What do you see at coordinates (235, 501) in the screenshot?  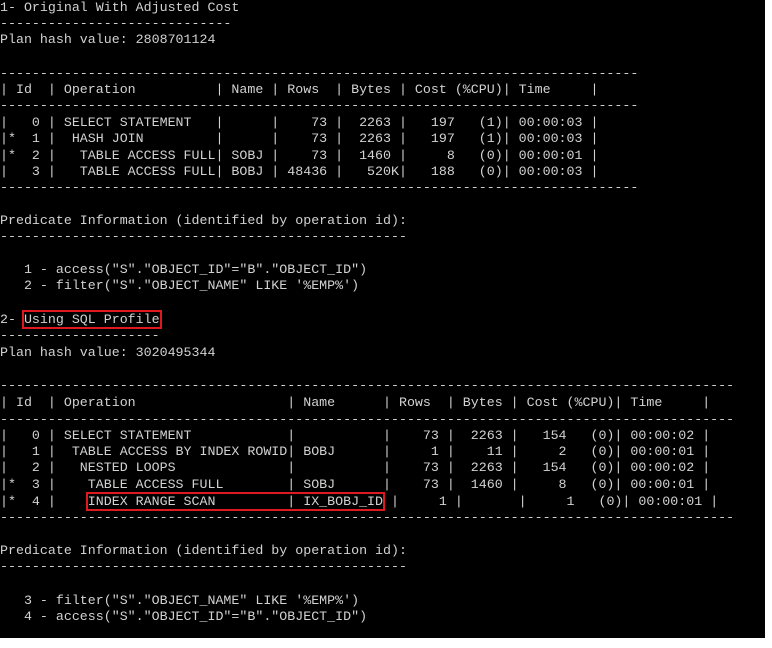 I see `plan2-row-4-highlight: INDEX RANGE SCAN | IX_BOBJ_ID` at bounding box center [235, 501].